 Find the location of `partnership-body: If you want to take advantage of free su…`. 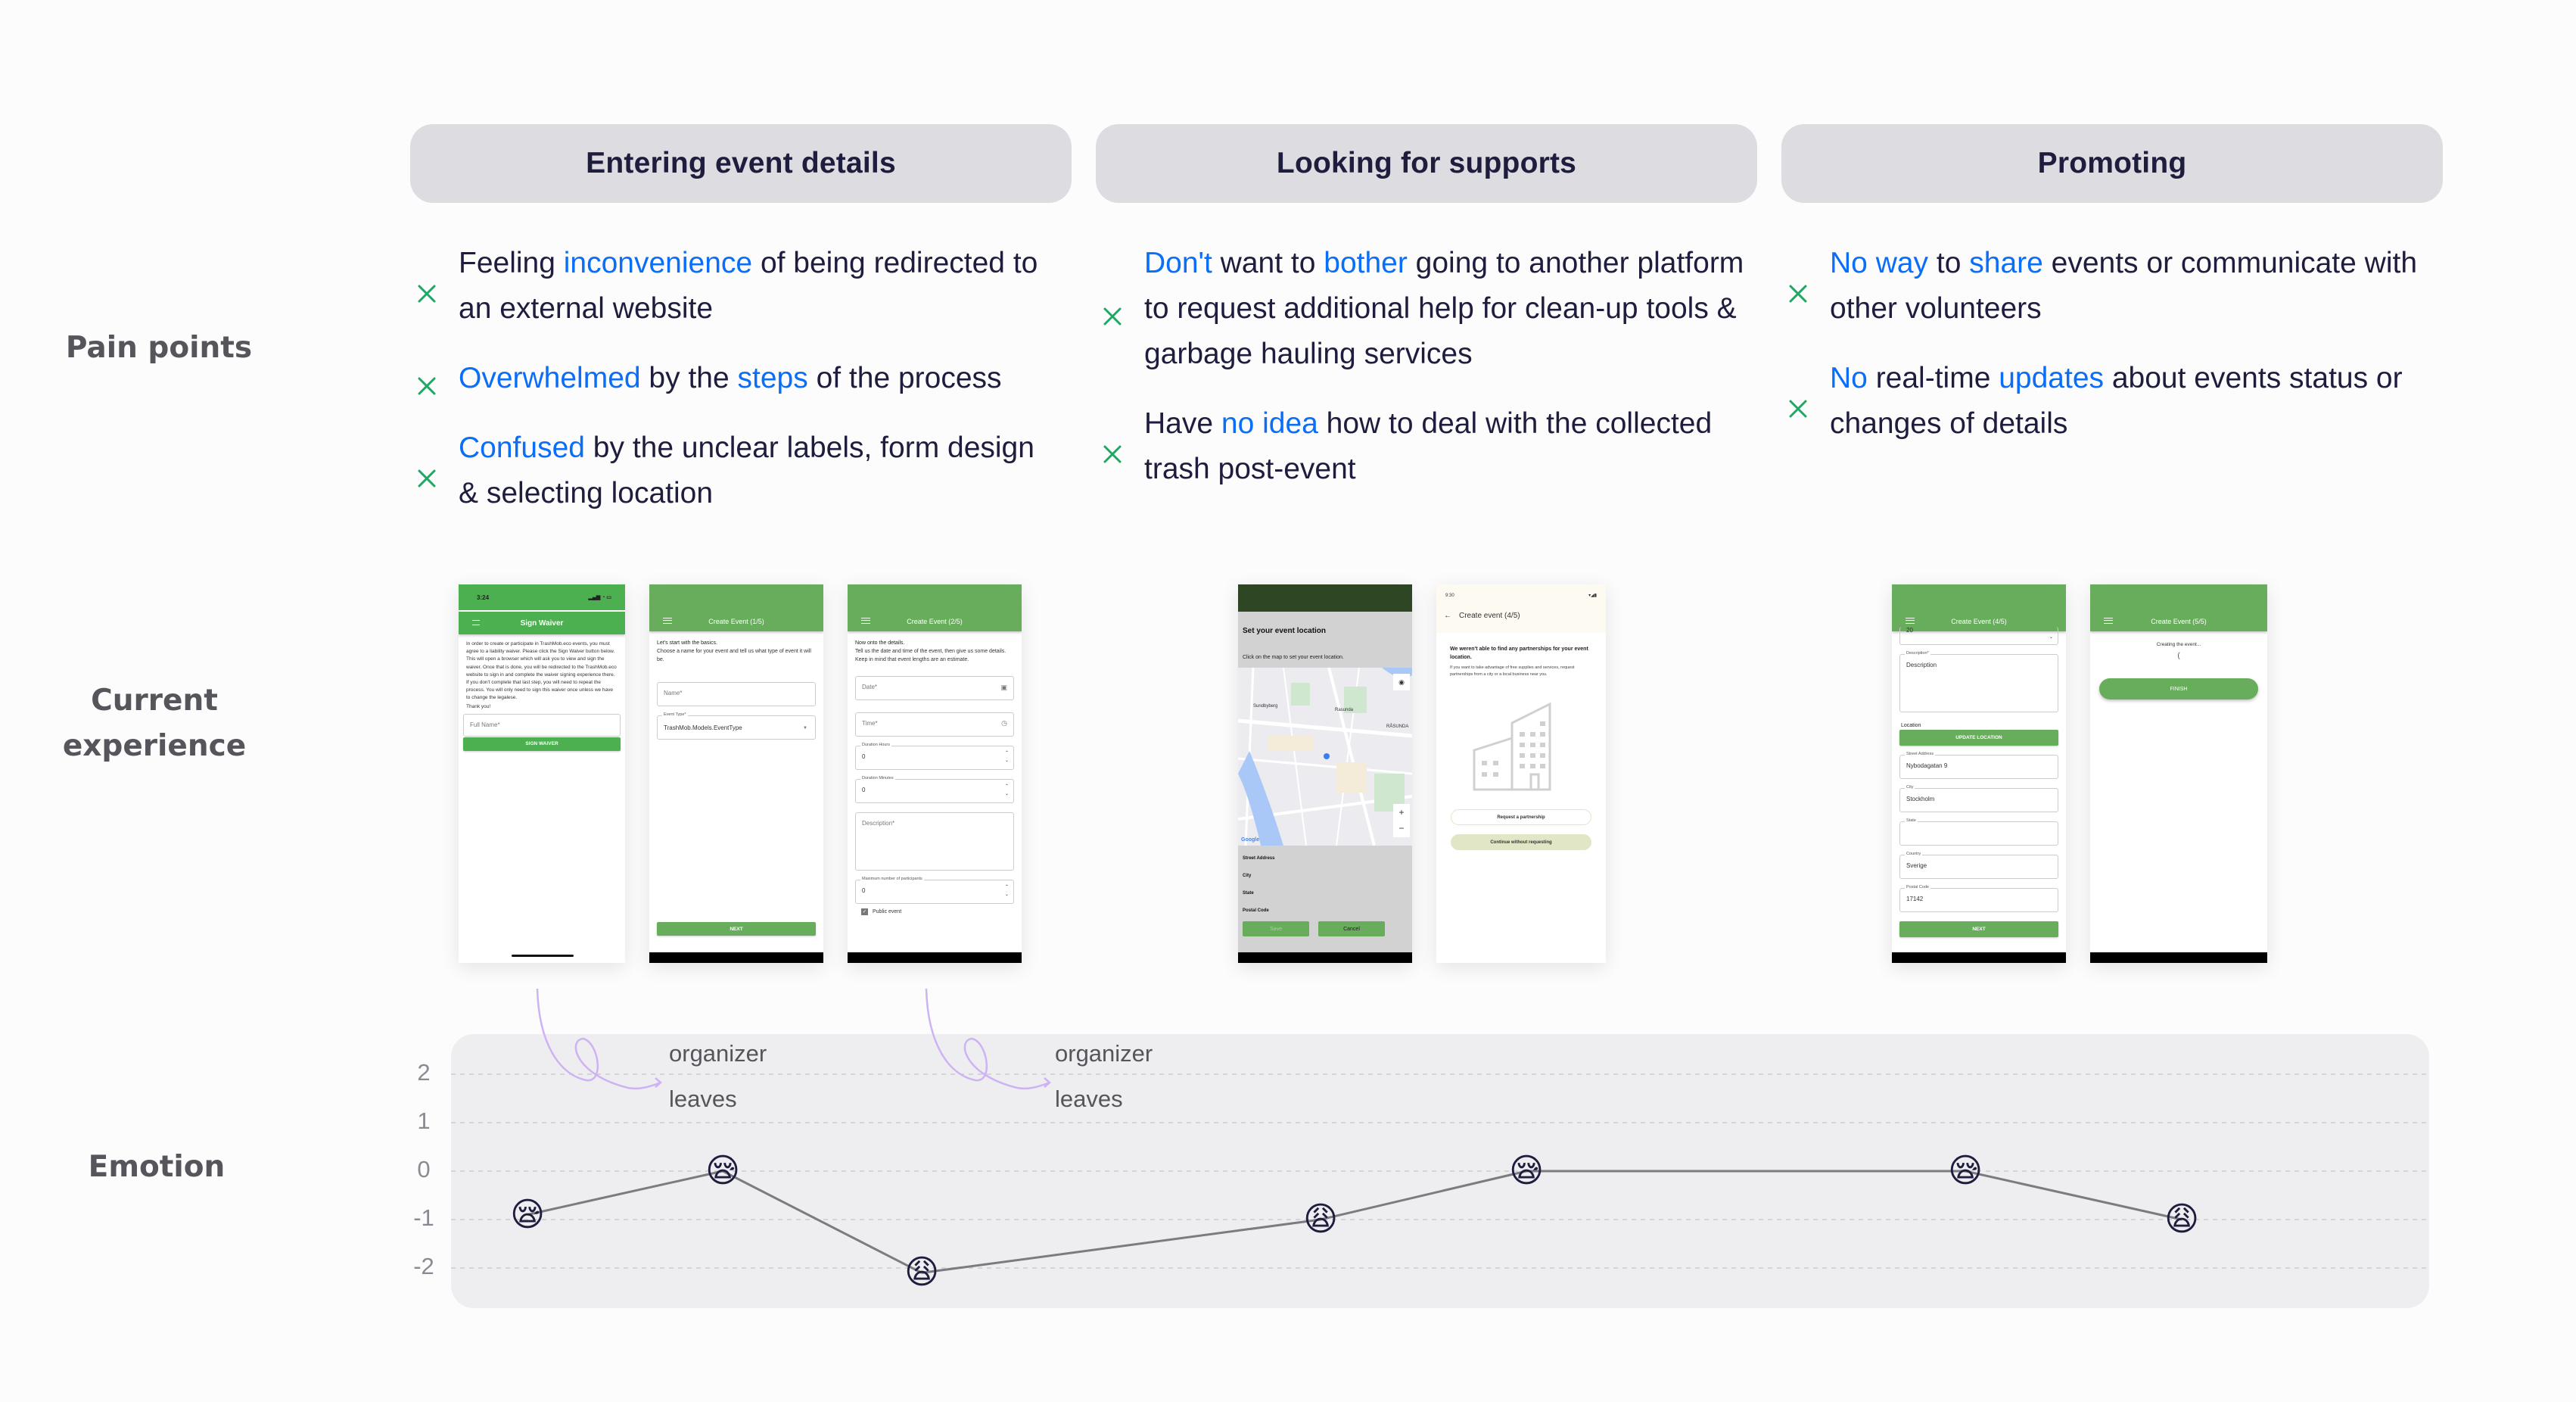

partnership-body: If you want to take advantage of free su… is located at coordinates (1512, 671).